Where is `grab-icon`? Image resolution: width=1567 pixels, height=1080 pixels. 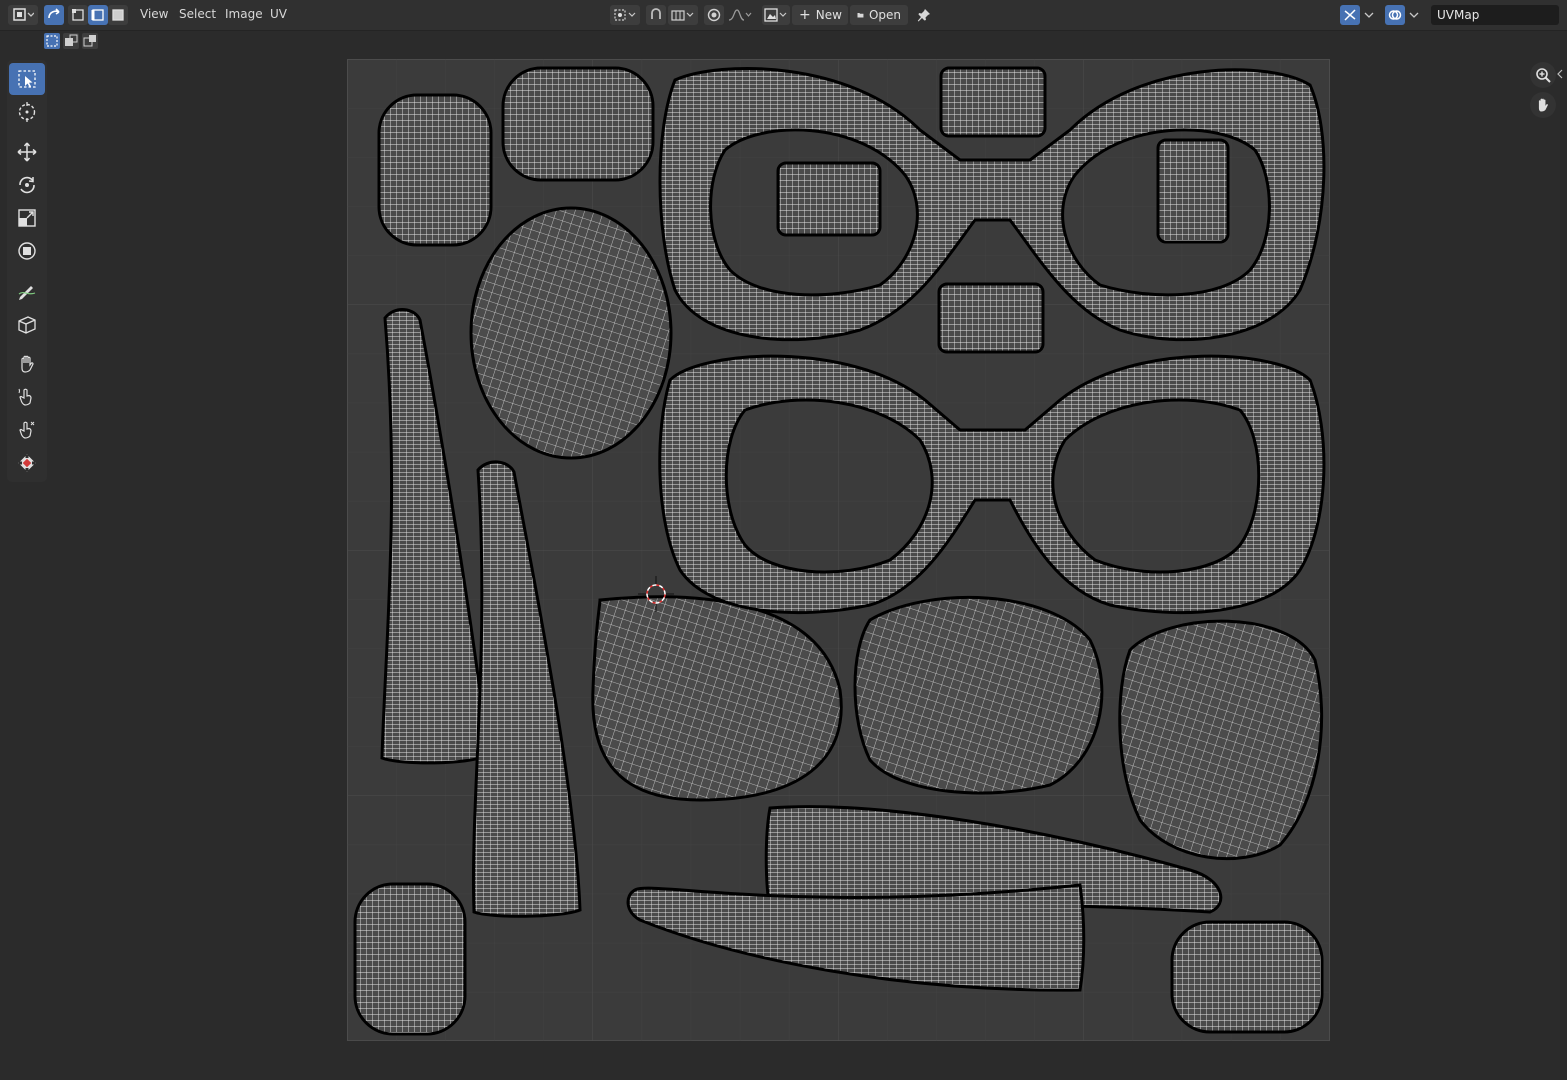
grab-icon is located at coordinates (27, 364).